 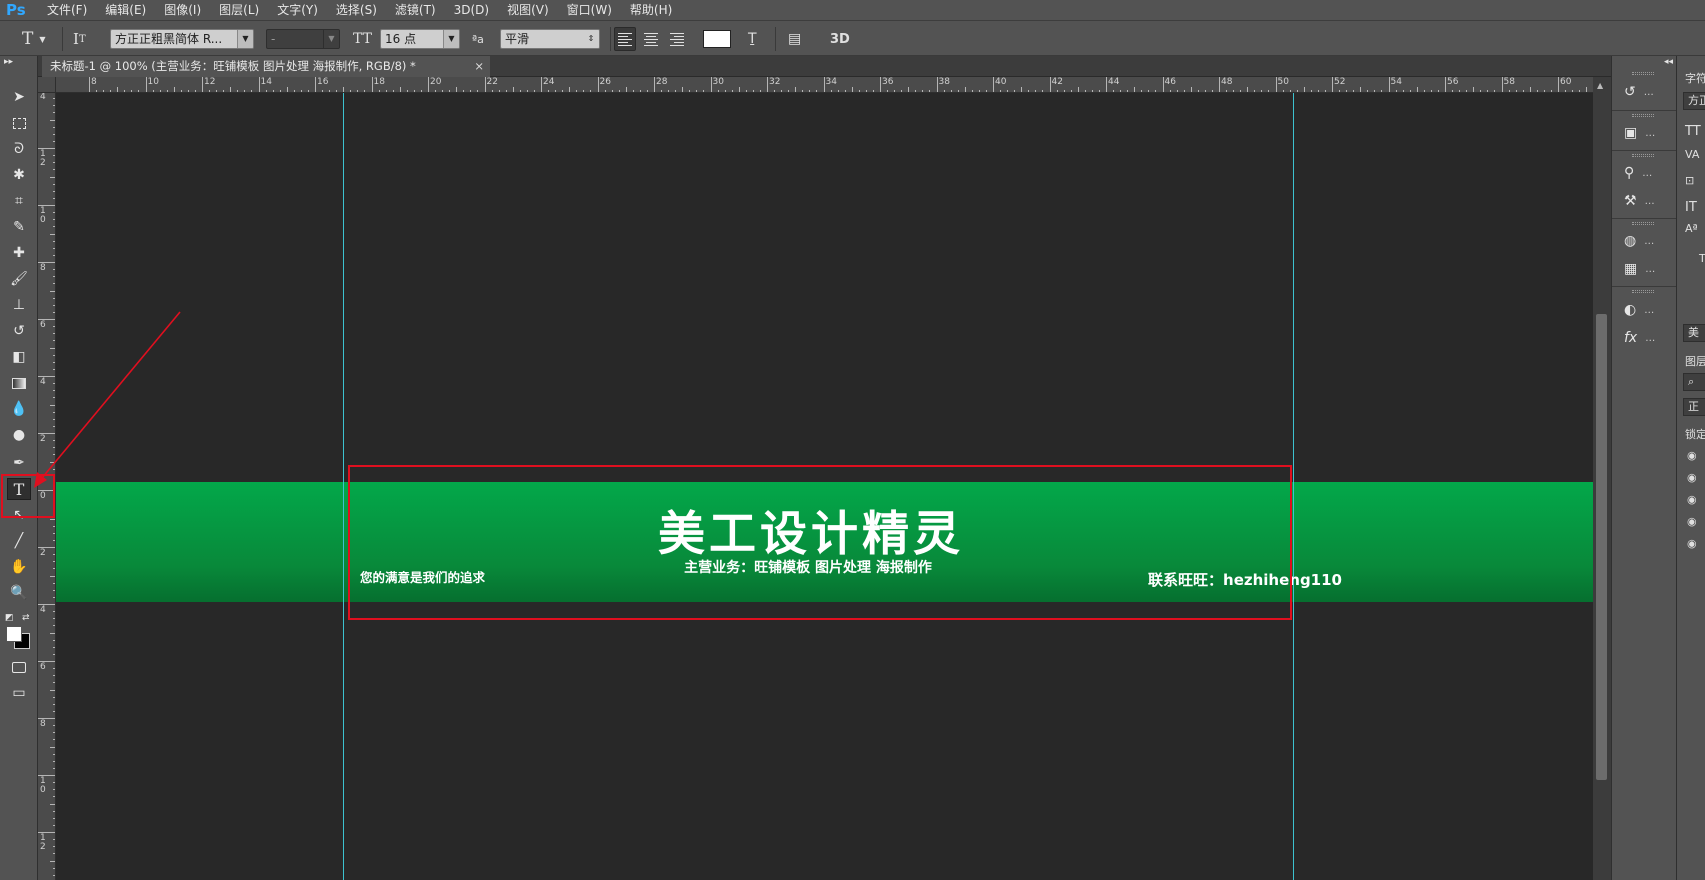 I want to click on menu-window: 窗口(W), so click(x=589, y=10).